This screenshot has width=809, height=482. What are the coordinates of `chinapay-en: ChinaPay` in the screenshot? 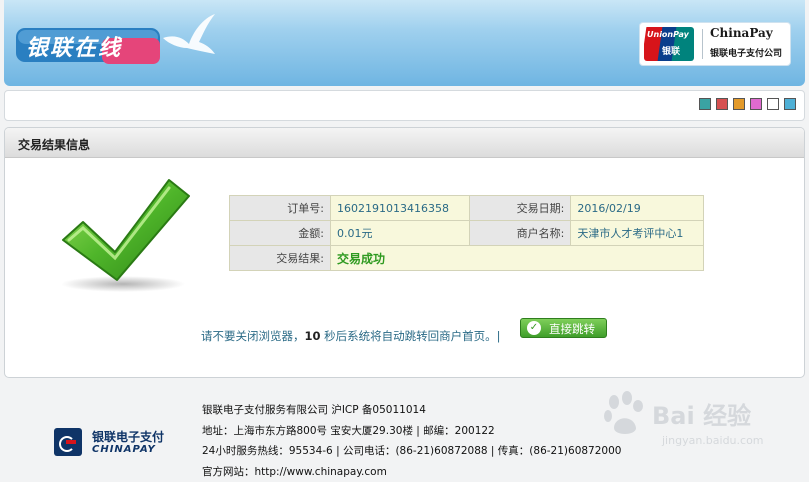 It's located at (741, 33).